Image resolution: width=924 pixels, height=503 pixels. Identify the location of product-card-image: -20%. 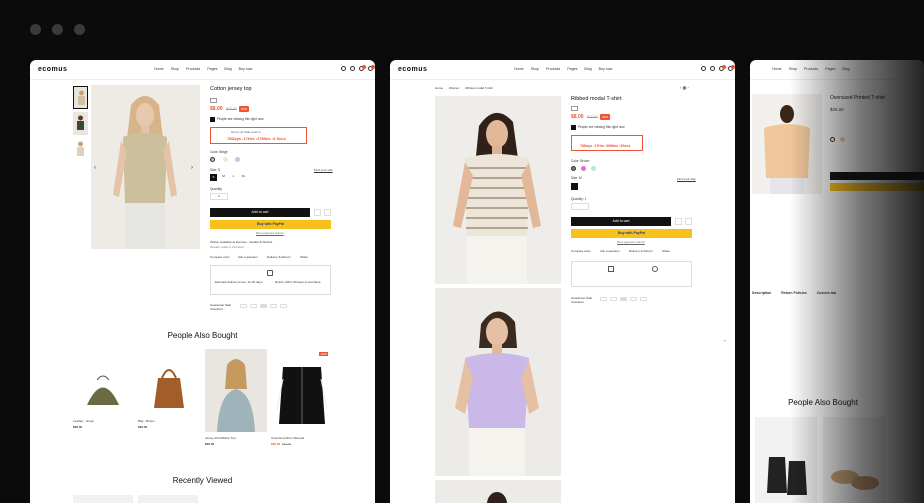
(302, 390).